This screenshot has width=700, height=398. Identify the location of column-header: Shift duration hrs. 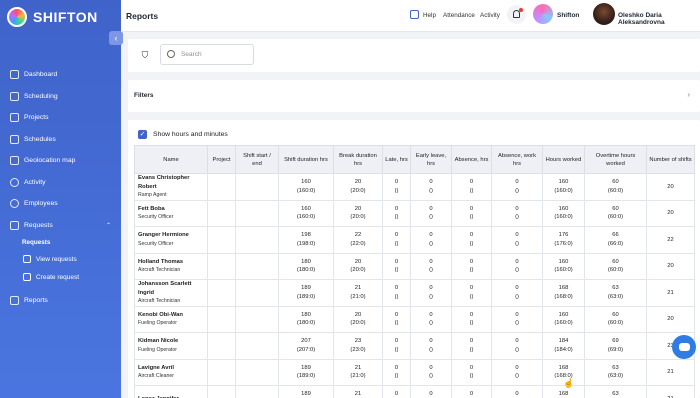
(306, 159).